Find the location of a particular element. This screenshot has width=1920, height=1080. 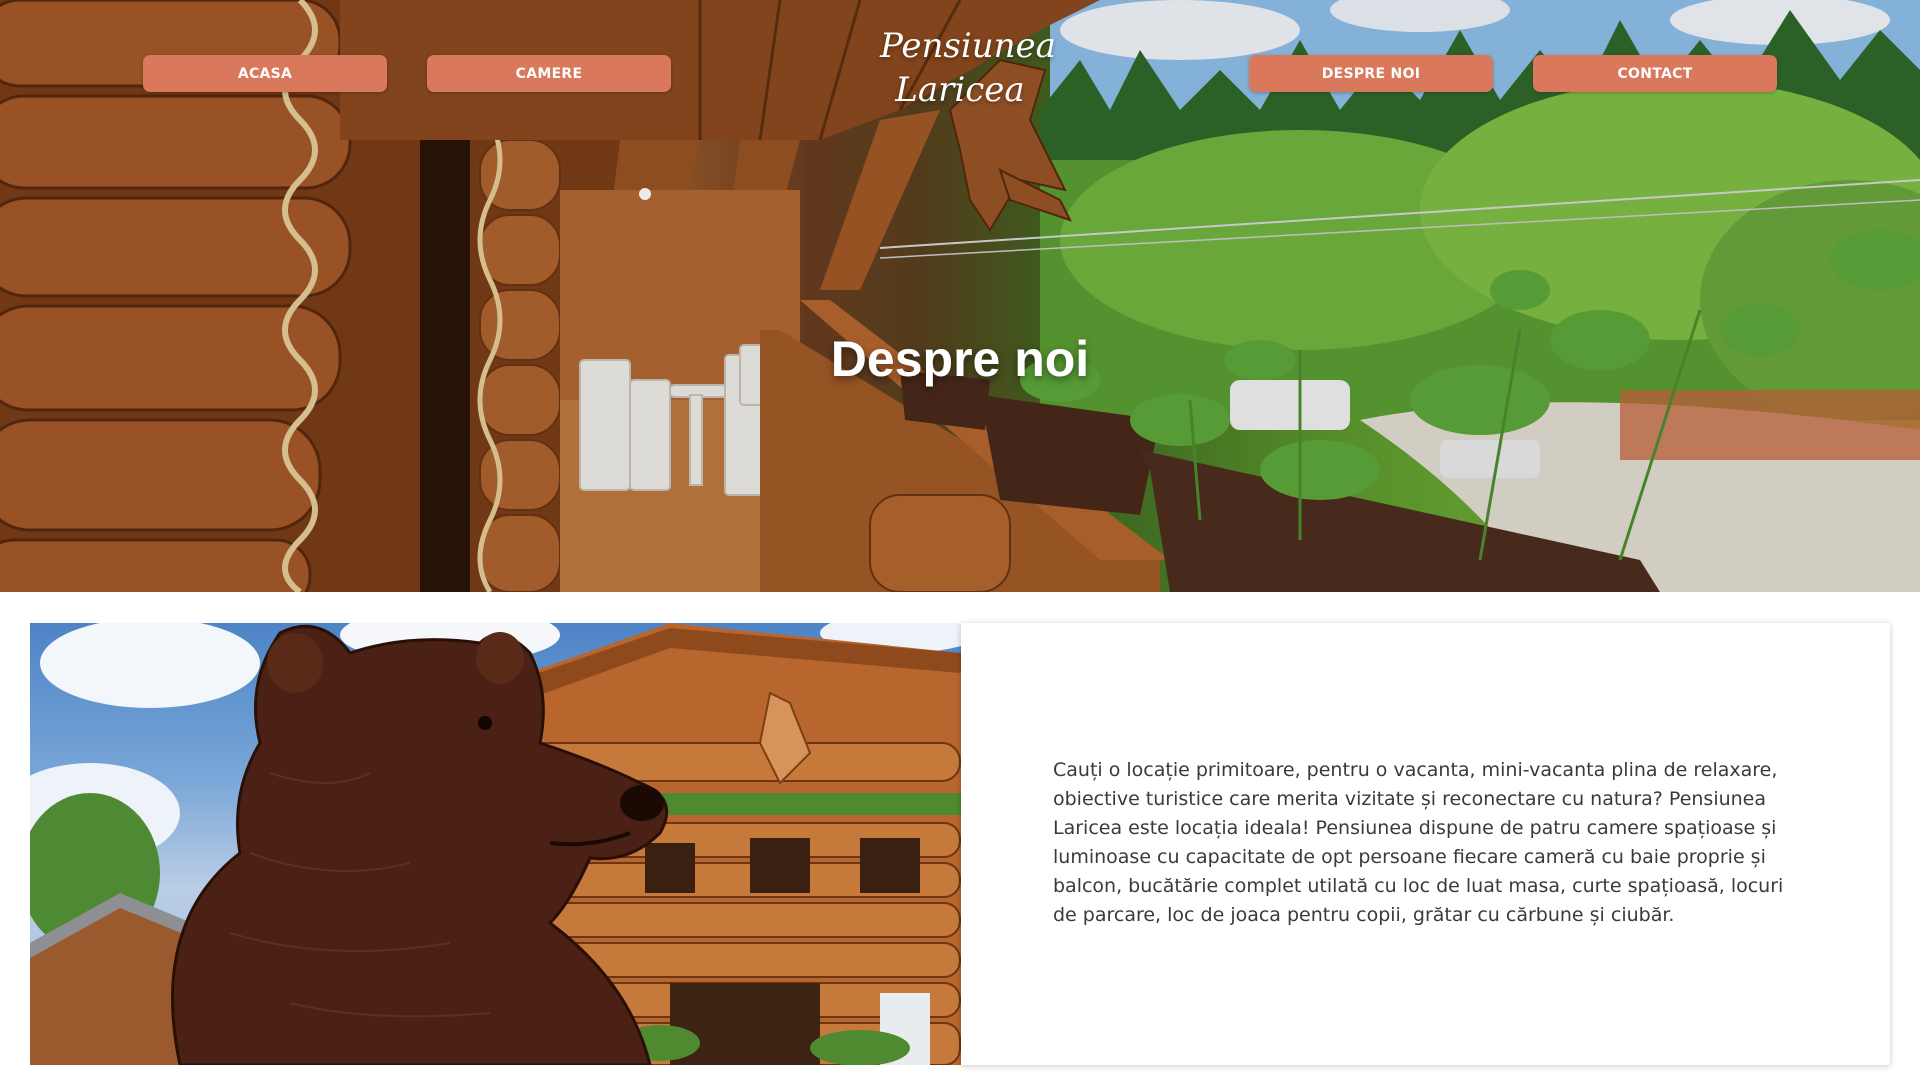

nav-contact-button: CONTACT is located at coordinates (1655, 73).